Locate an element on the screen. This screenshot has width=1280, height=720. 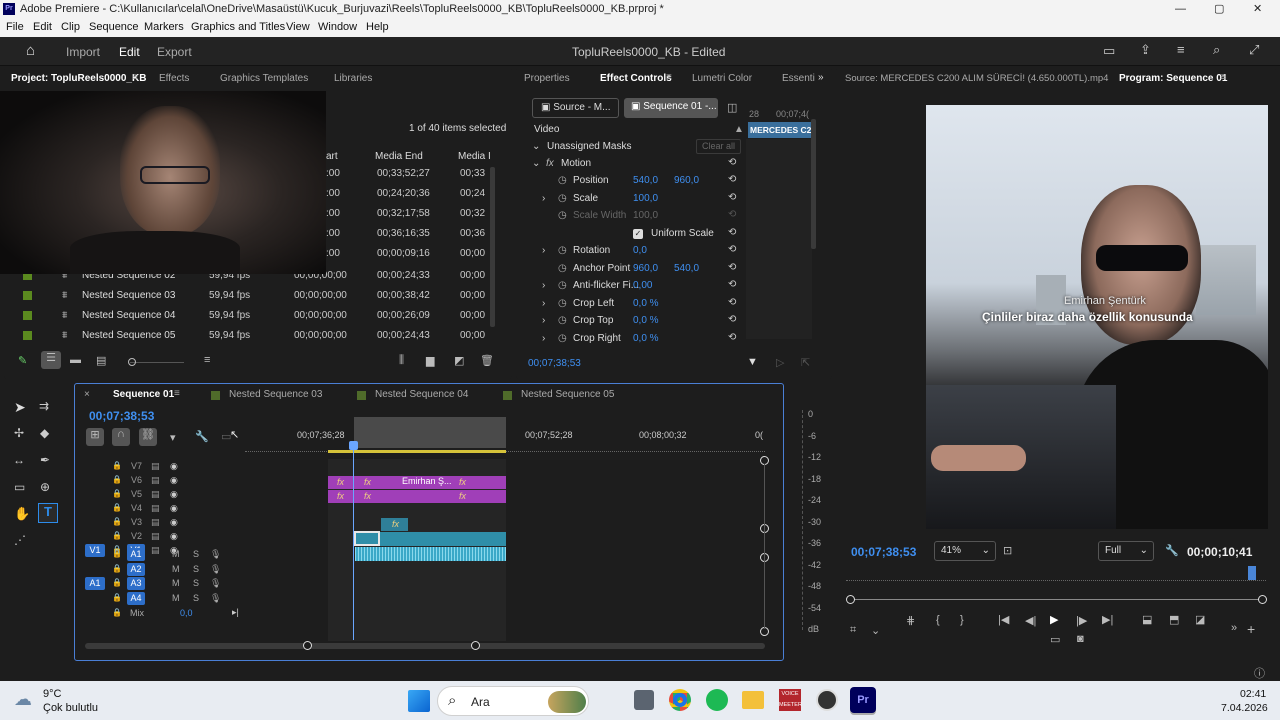
export-frame-icon: ⇱ is located at coordinates (805, 362).